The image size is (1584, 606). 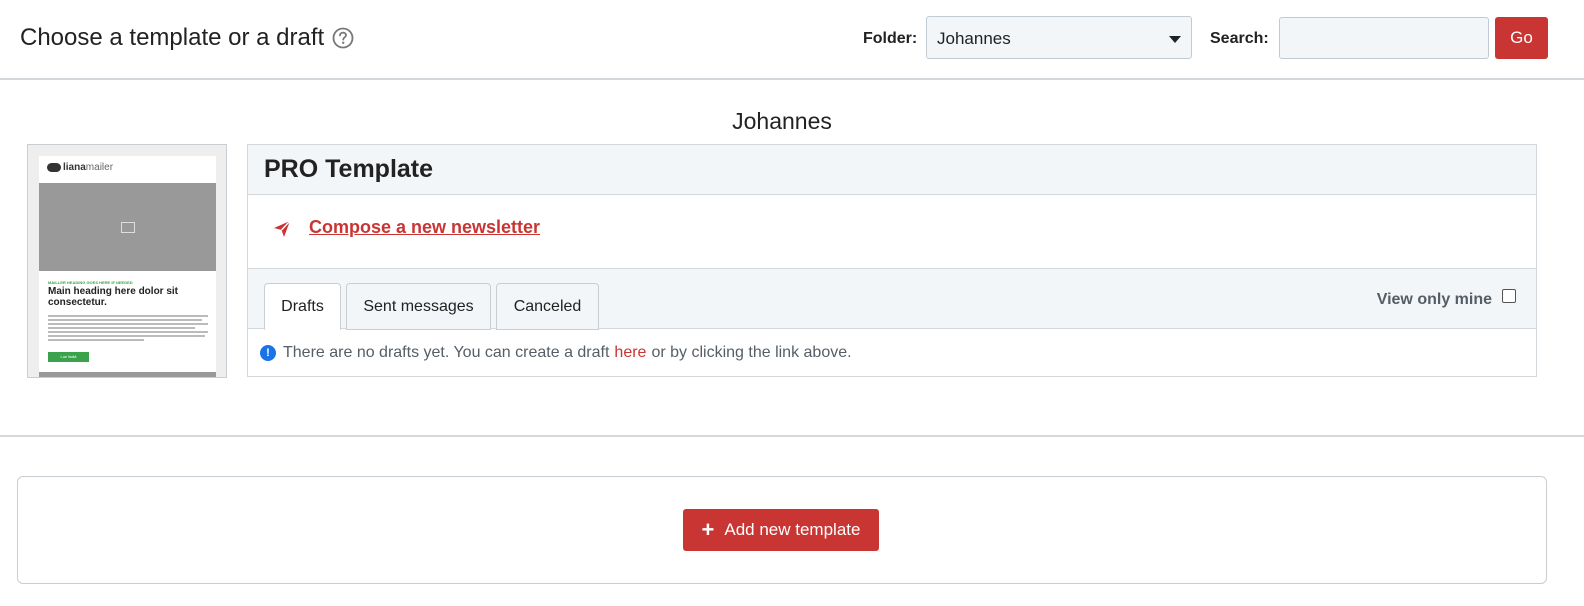 I want to click on page-title: Choose a template or a draft, so click(x=172, y=37).